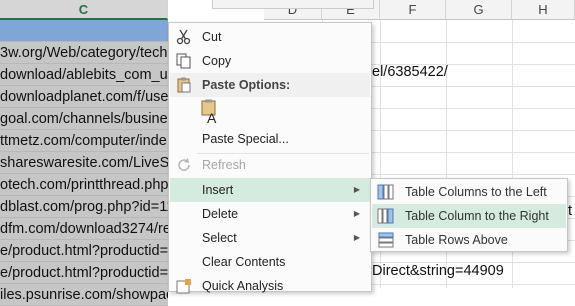 Image resolution: width=575 pixels, height=306 pixels. Describe the element at coordinates (224, 165) in the screenshot. I see `menu-item-label: Refresh` at that location.